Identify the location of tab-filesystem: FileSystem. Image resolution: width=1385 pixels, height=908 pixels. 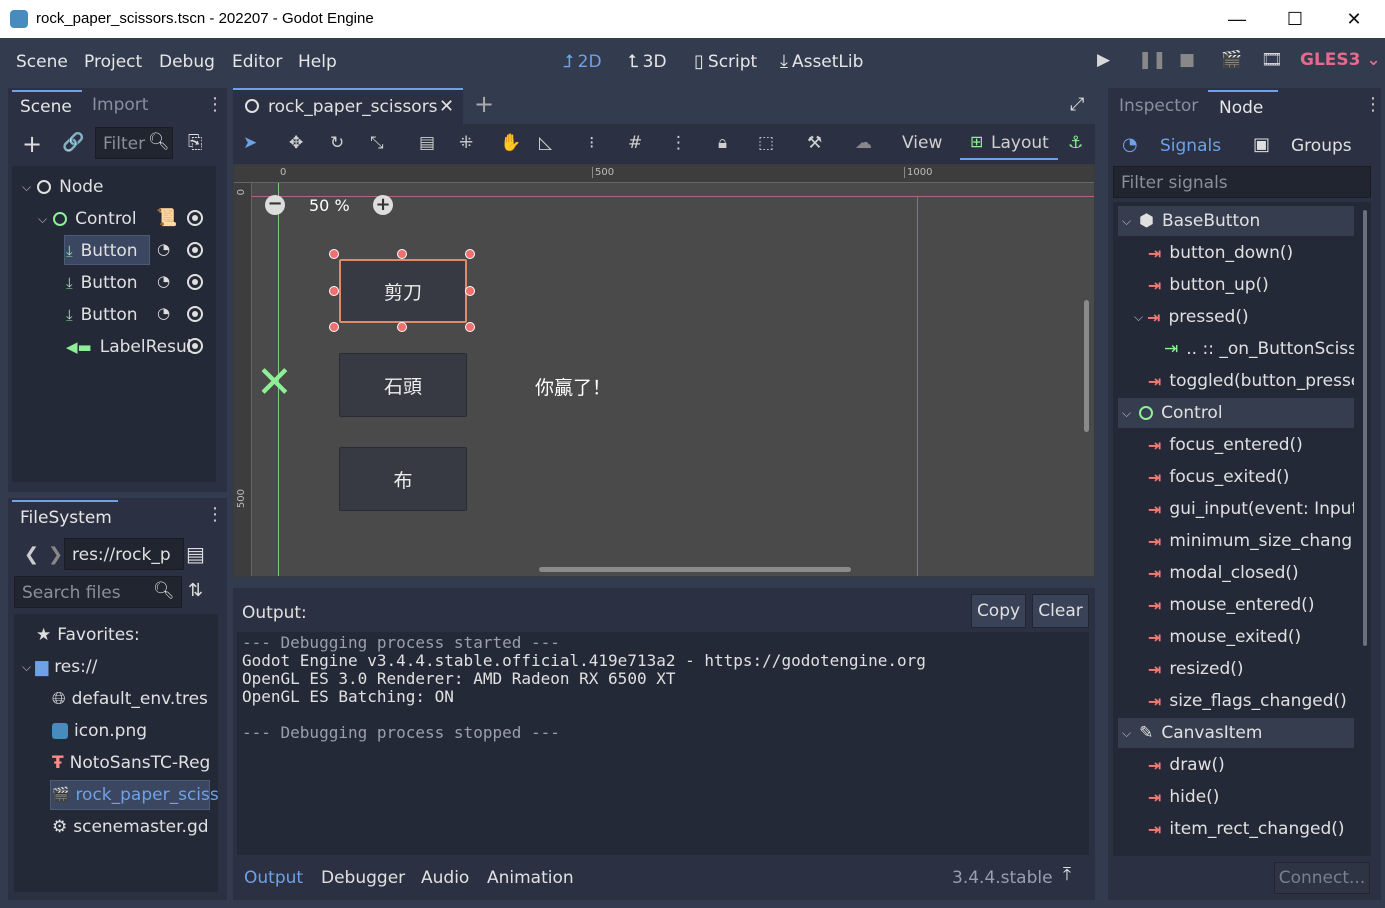
(65, 517).